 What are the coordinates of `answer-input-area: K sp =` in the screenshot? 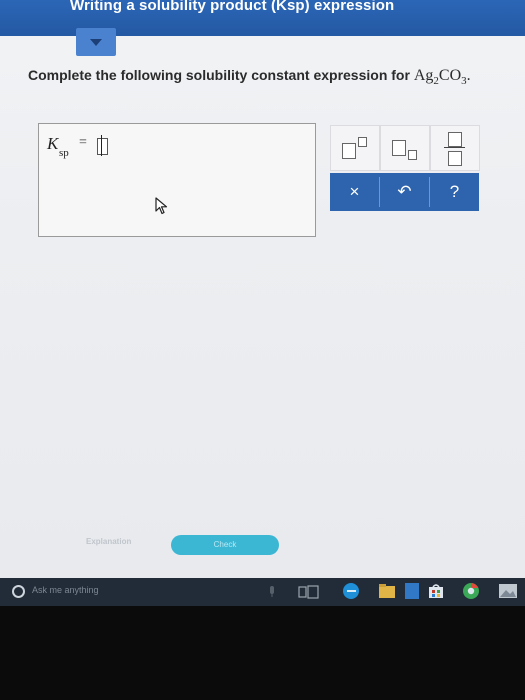 It's located at (177, 180).